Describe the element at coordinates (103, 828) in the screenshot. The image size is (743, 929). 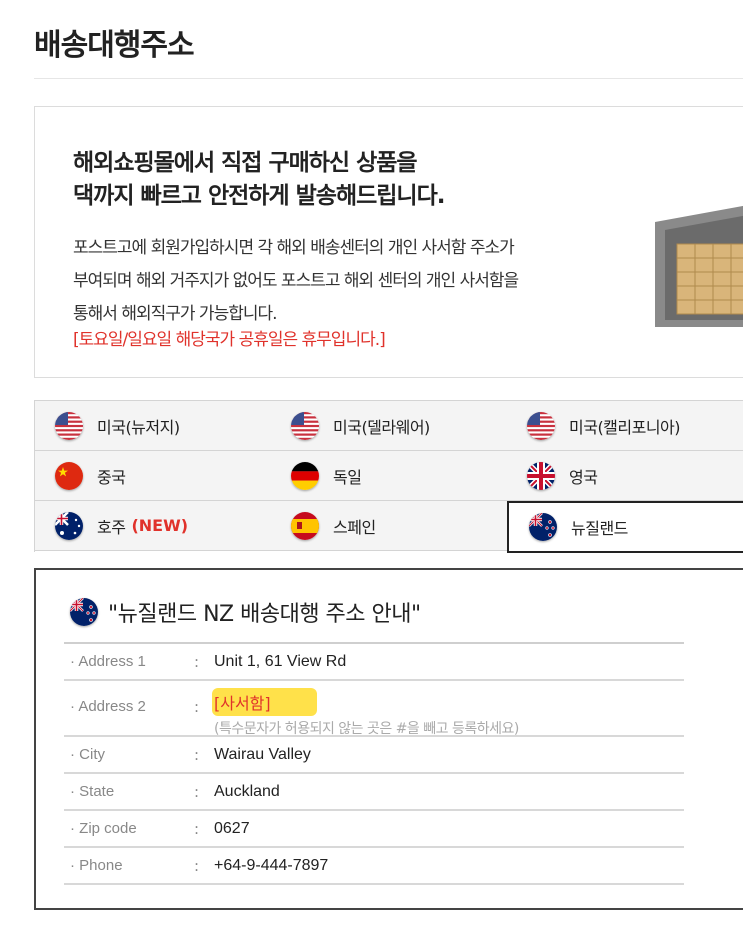
I see `field-label: · Zip code` at that location.